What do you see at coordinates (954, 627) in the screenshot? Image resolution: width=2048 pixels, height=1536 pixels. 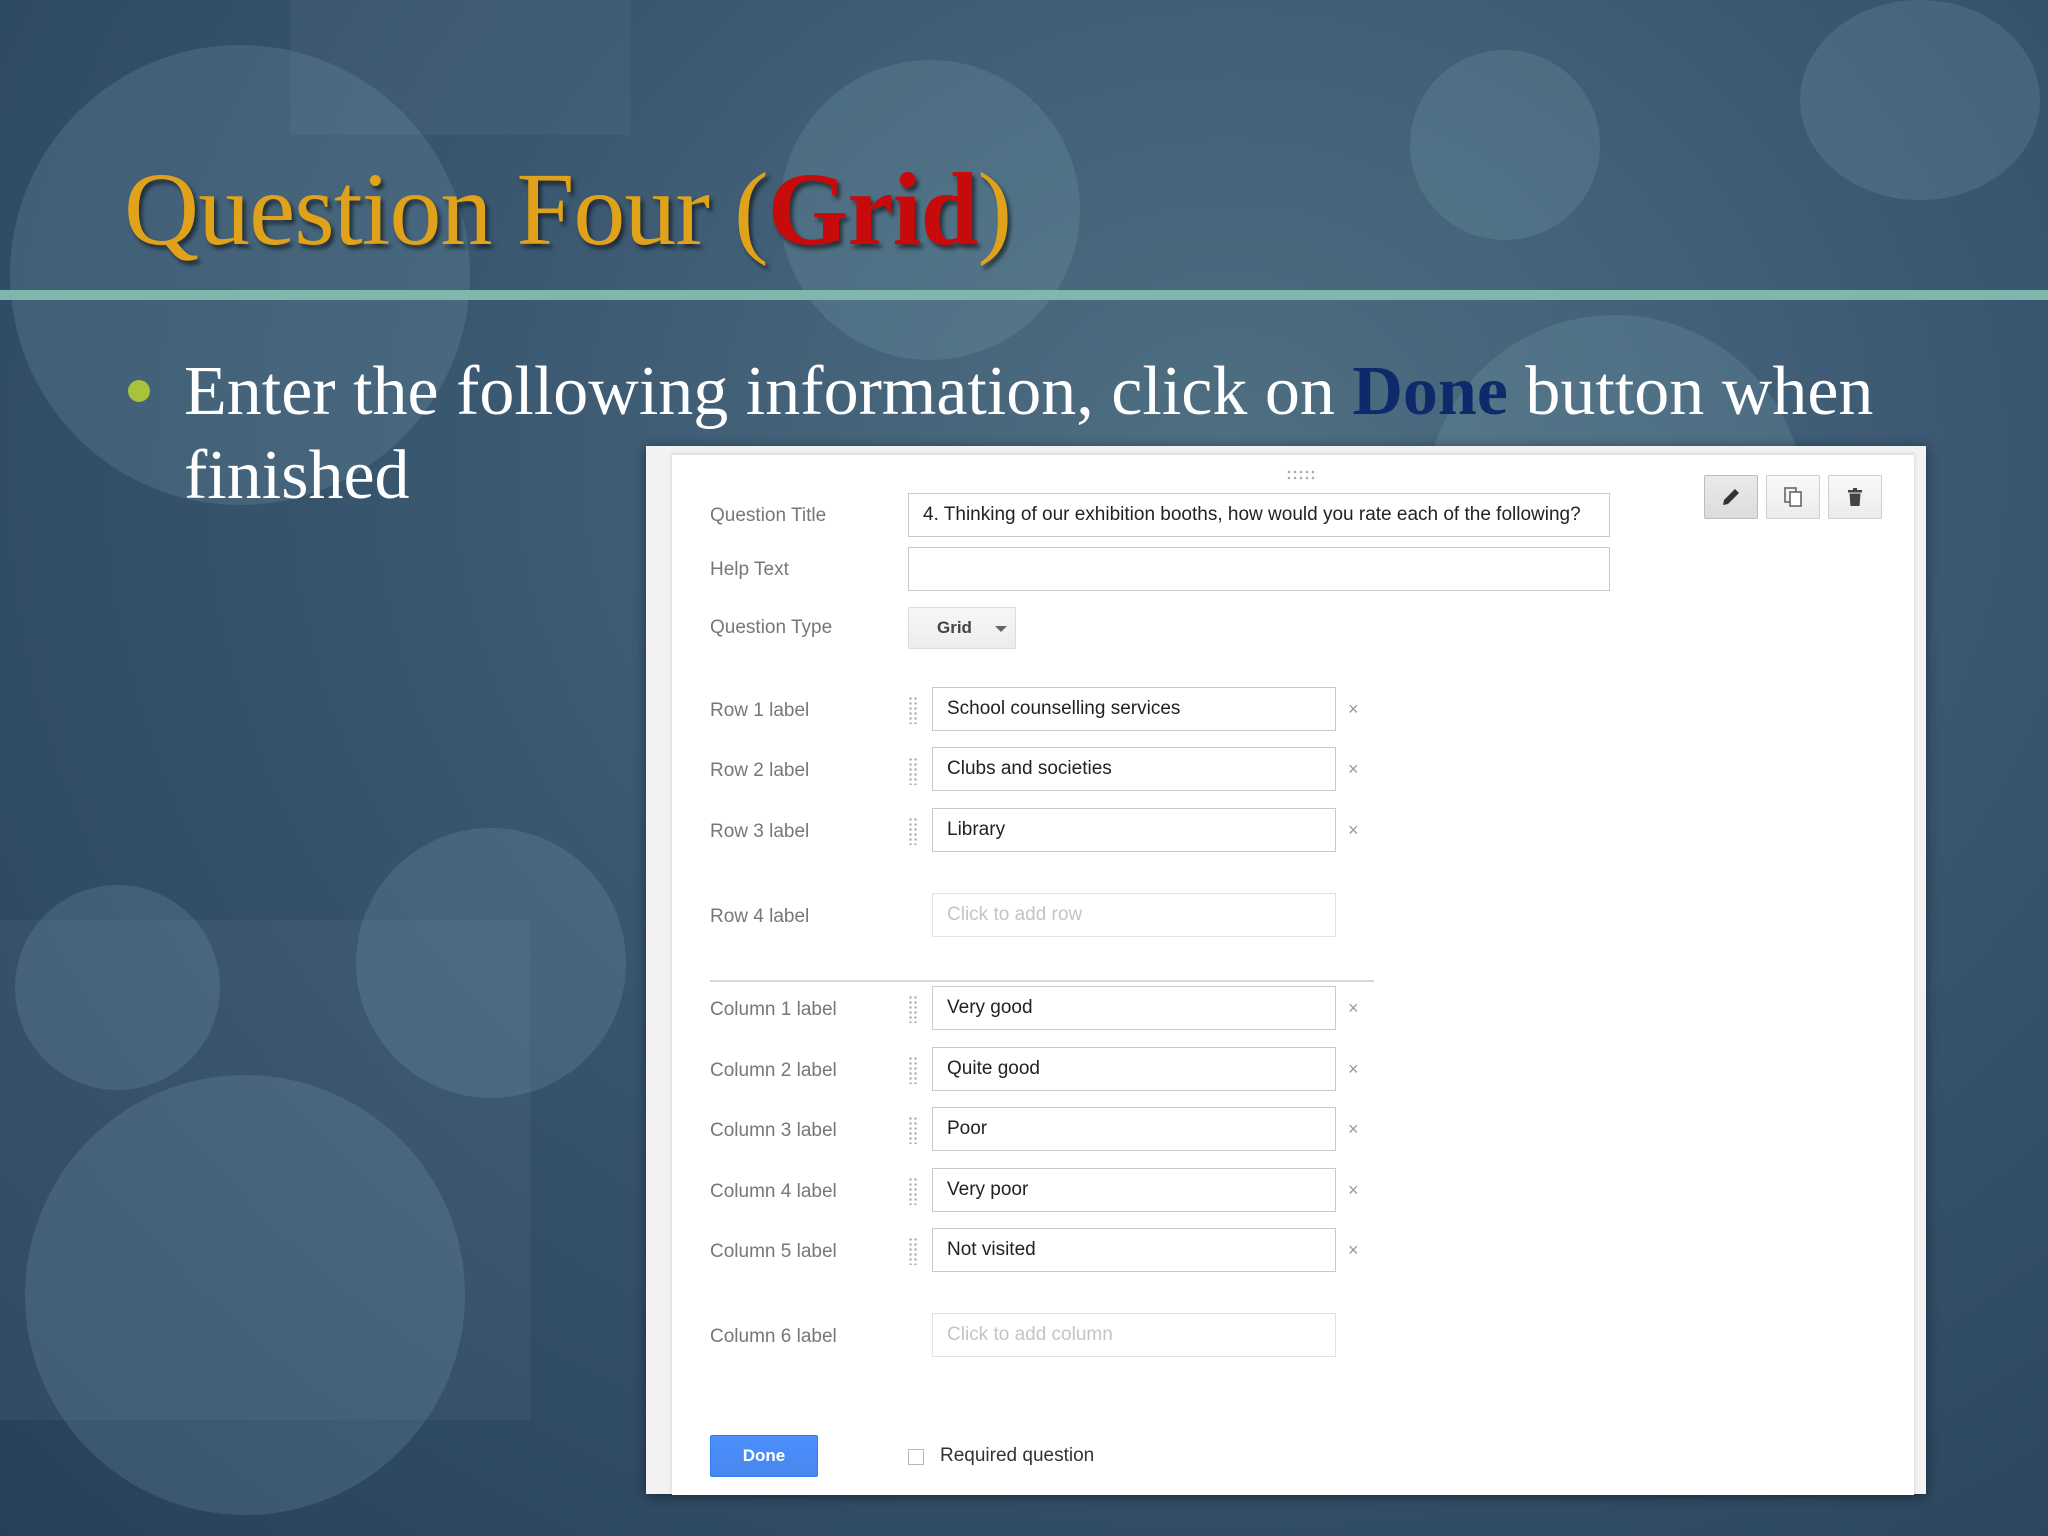 I see `question-type-value: Grid` at bounding box center [954, 627].